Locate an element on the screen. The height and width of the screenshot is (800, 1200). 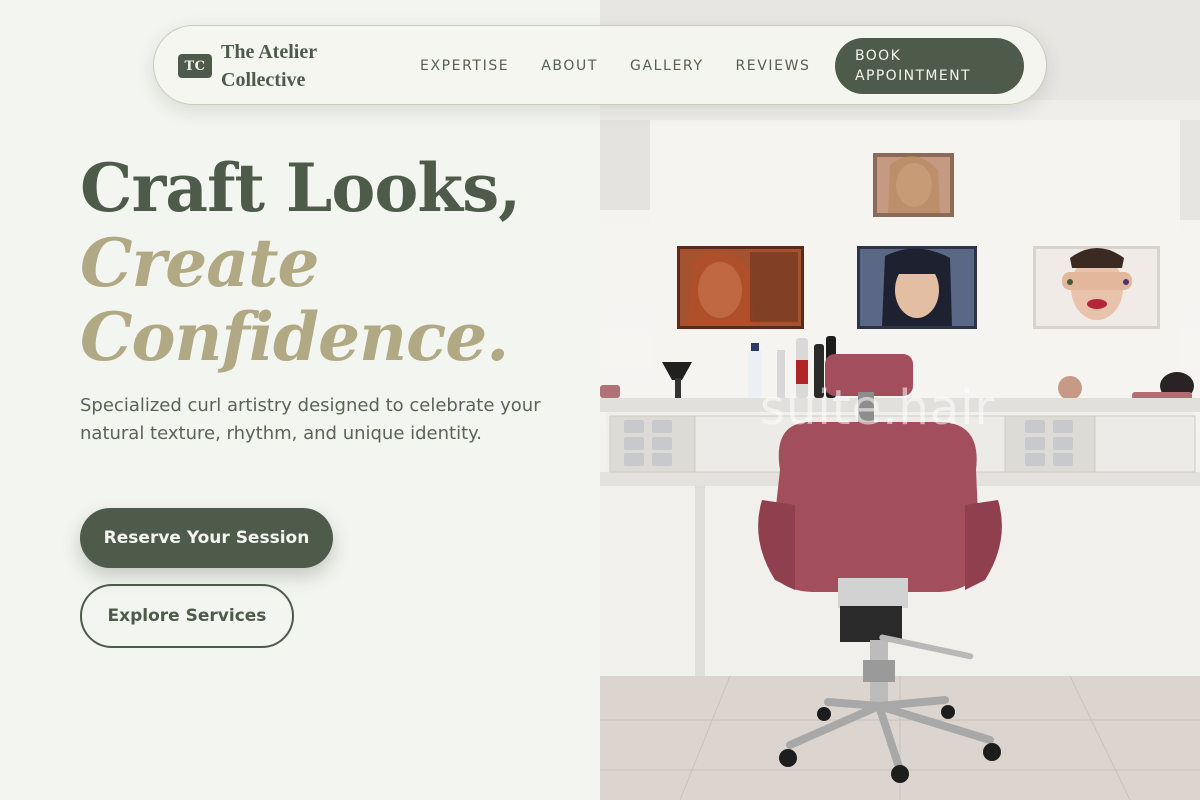
headline-line-3: Confidence. is located at coordinates (294, 337).